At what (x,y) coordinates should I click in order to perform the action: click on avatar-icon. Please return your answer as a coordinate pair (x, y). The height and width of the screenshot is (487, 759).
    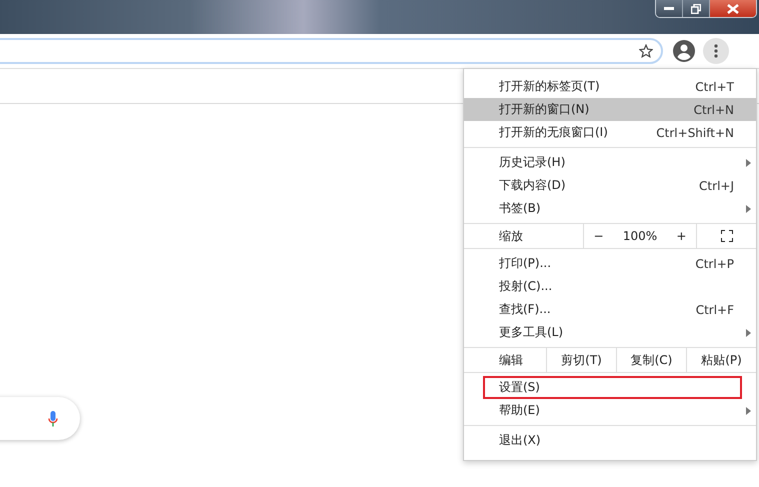
    Looking at the image, I should click on (684, 51).